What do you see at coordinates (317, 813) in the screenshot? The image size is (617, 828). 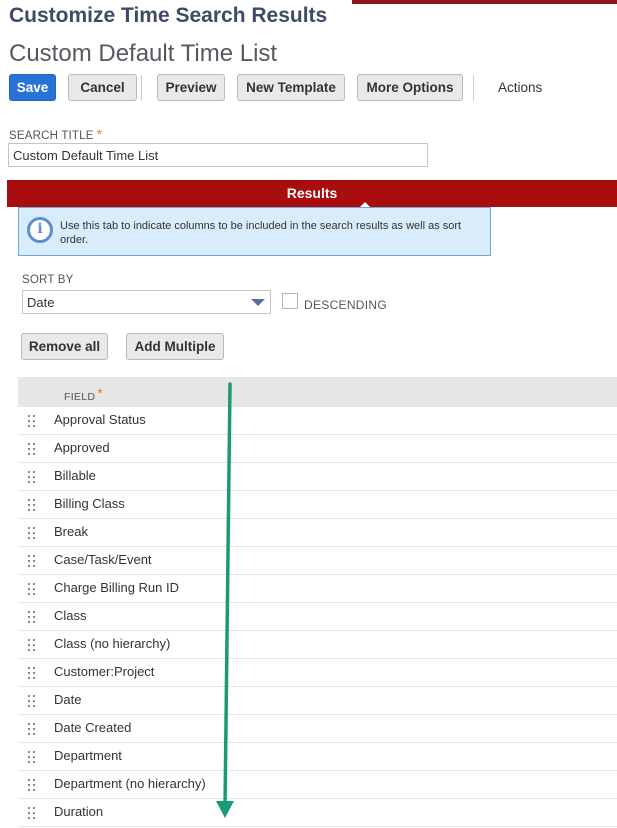 I see `table-row: Duration` at bounding box center [317, 813].